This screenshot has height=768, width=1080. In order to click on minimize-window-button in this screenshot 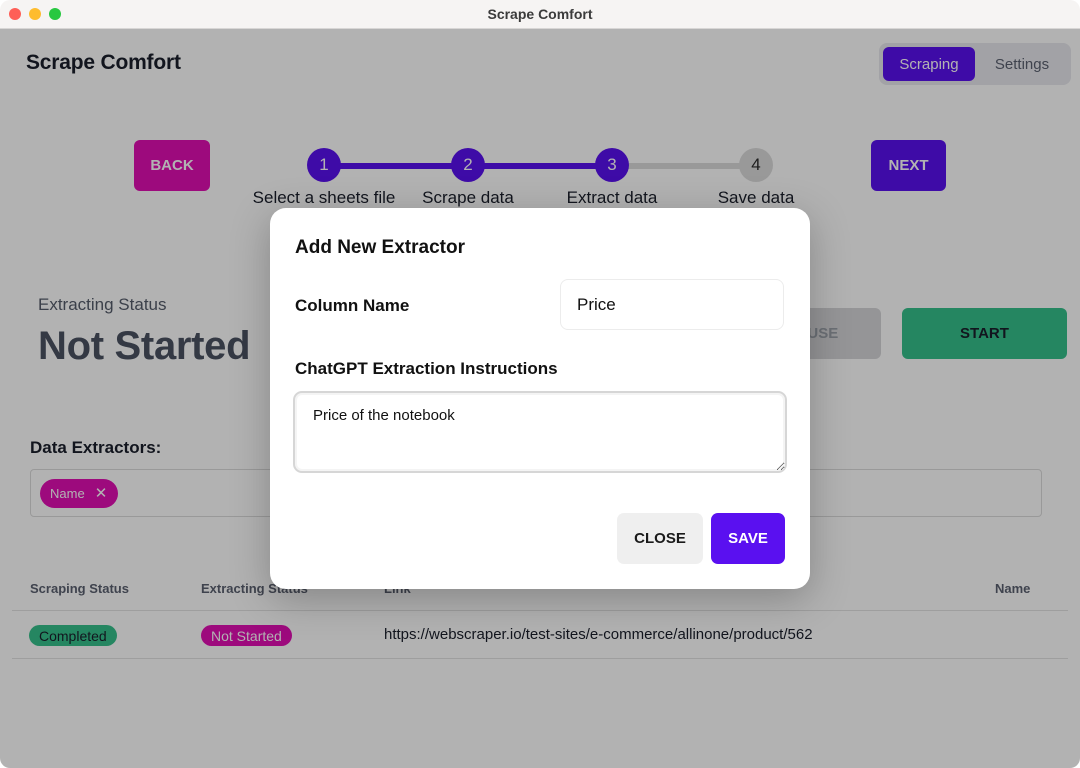, I will do `click(35, 14)`.